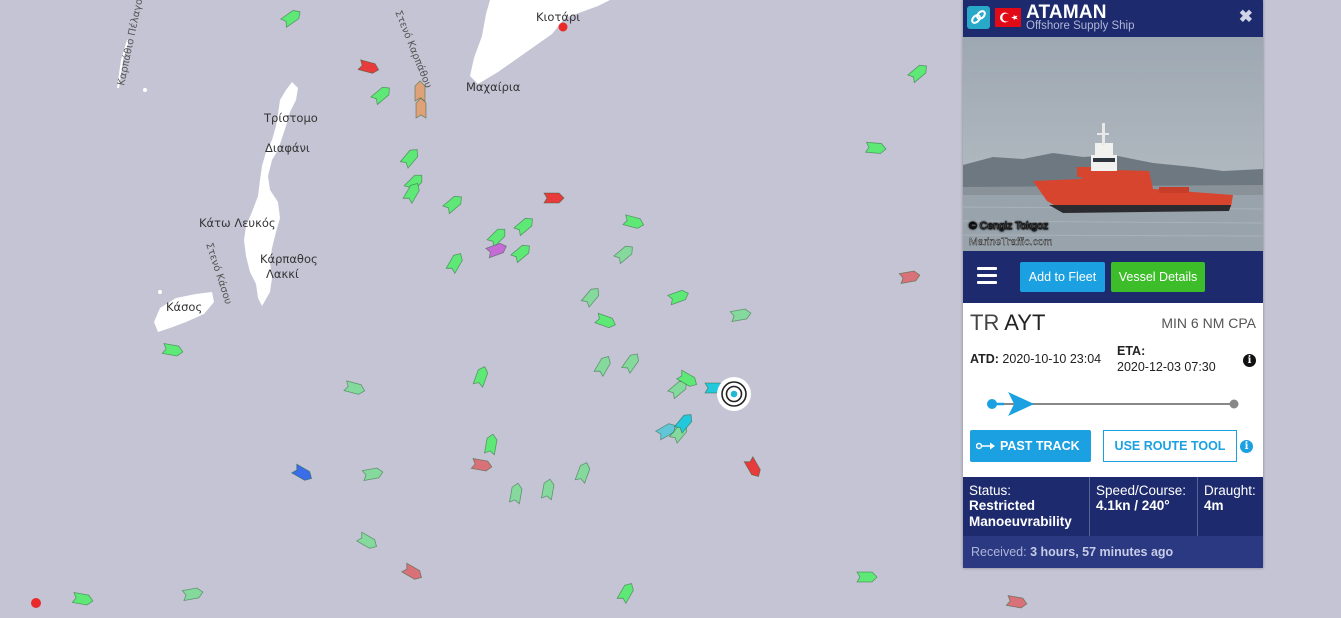  What do you see at coordinates (1113, 18) in the screenshot?
I see `panel-header: ATAMAN Offshore Supply Ship ✖` at bounding box center [1113, 18].